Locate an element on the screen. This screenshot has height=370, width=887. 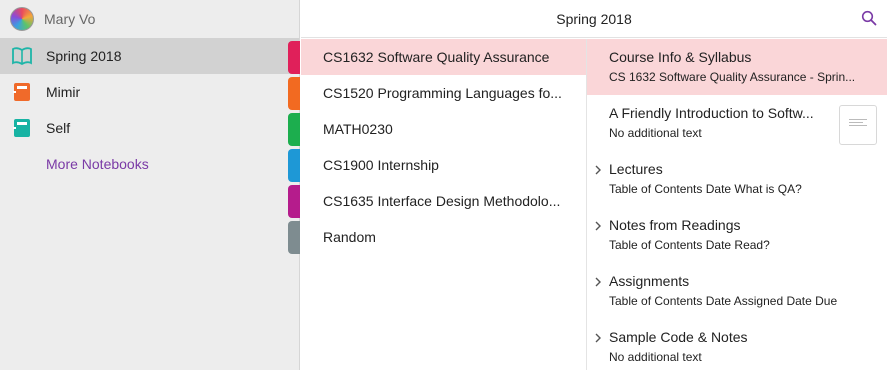
user-name: Mary Vo is located at coordinates (70, 19).